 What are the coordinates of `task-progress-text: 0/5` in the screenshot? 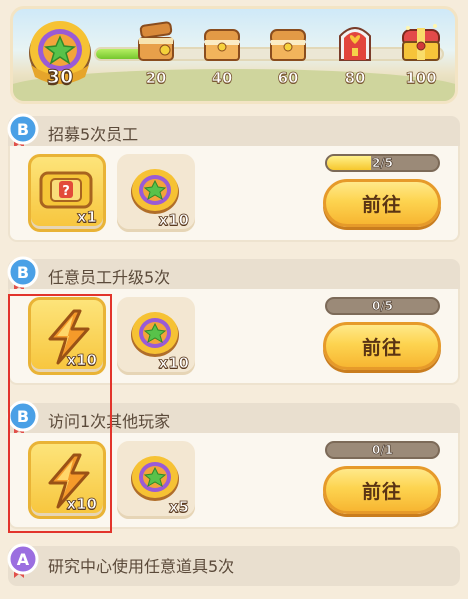 It's located at (382, 306).